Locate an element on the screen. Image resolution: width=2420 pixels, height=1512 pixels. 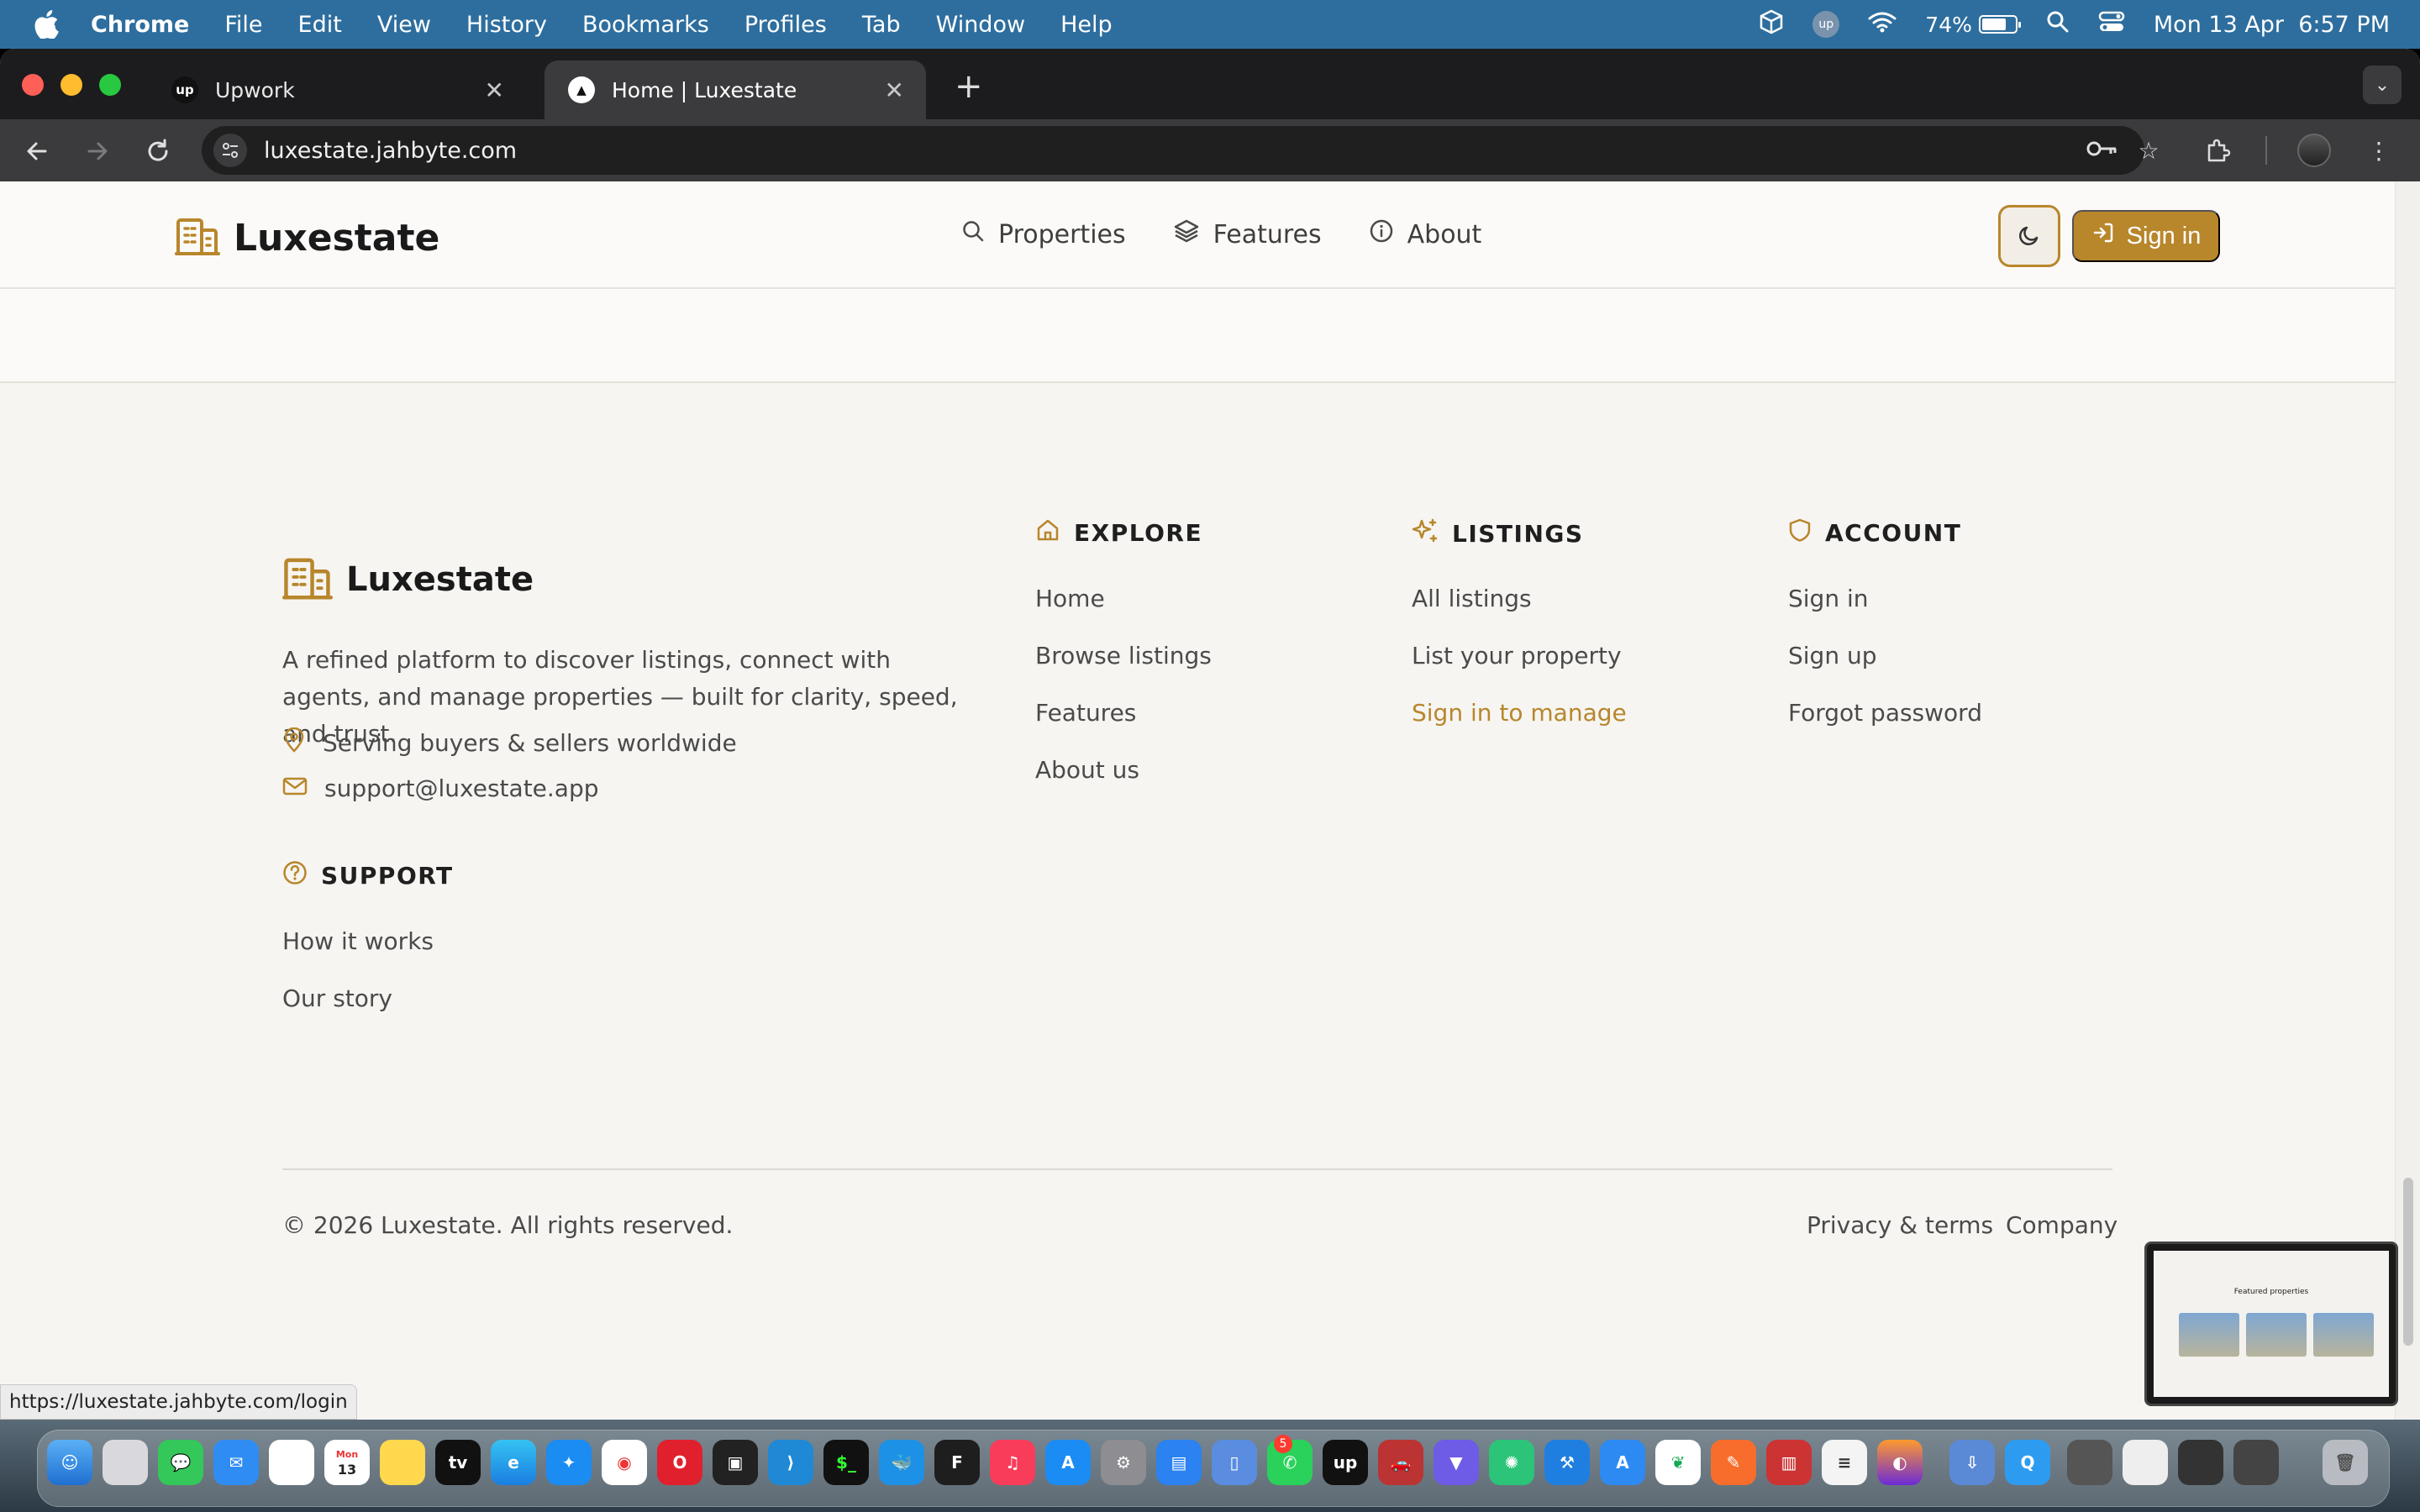
firefox-icon: ◐ is located at coordinates (1900, 1462).